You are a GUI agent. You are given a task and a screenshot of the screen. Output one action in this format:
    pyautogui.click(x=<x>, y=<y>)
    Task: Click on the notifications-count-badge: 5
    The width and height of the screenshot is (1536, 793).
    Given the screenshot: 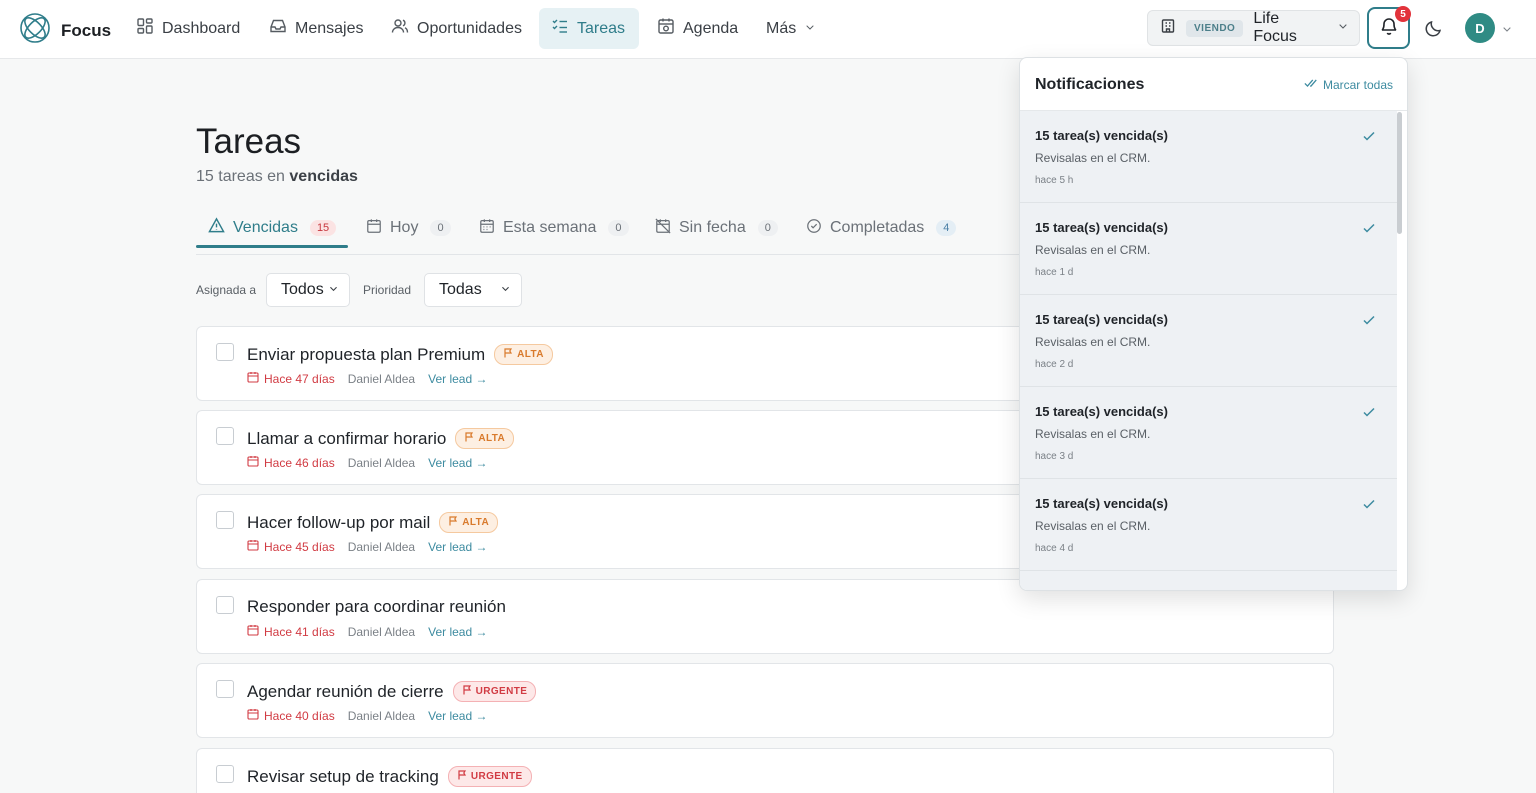 What is the action you would take?
    pyautogui.click(x=1403, y=14)
    